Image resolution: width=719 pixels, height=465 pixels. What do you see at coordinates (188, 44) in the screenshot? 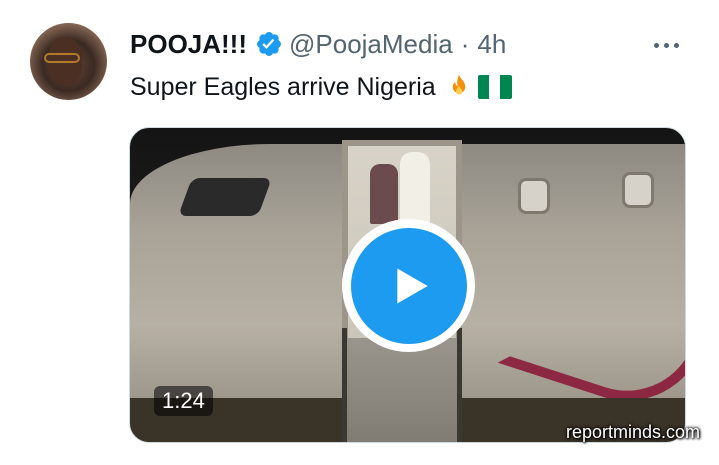
I see `author-name: POOJA!!!` at bounding box center [188, 44].